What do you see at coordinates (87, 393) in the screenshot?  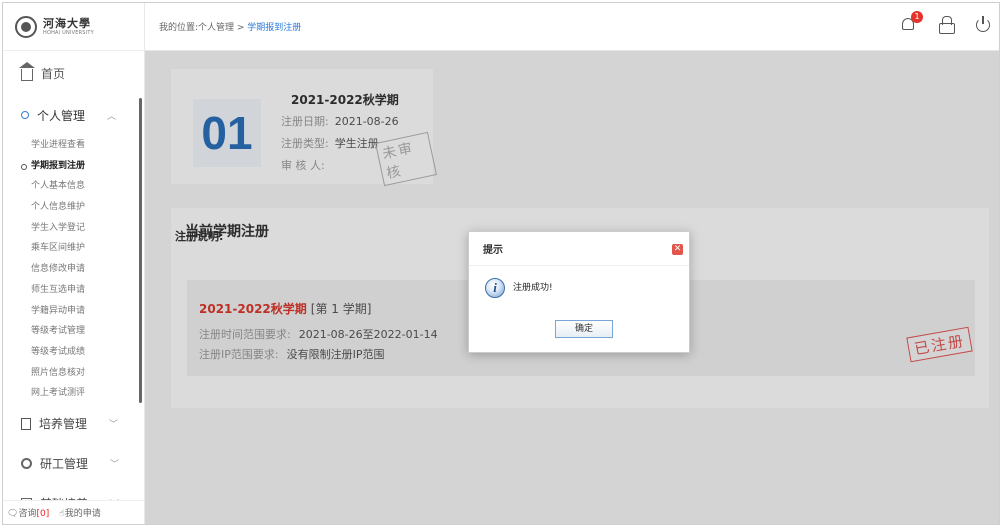 I see `sidebar-subitem: 网上考试测评` at bounding box center [87, 393].